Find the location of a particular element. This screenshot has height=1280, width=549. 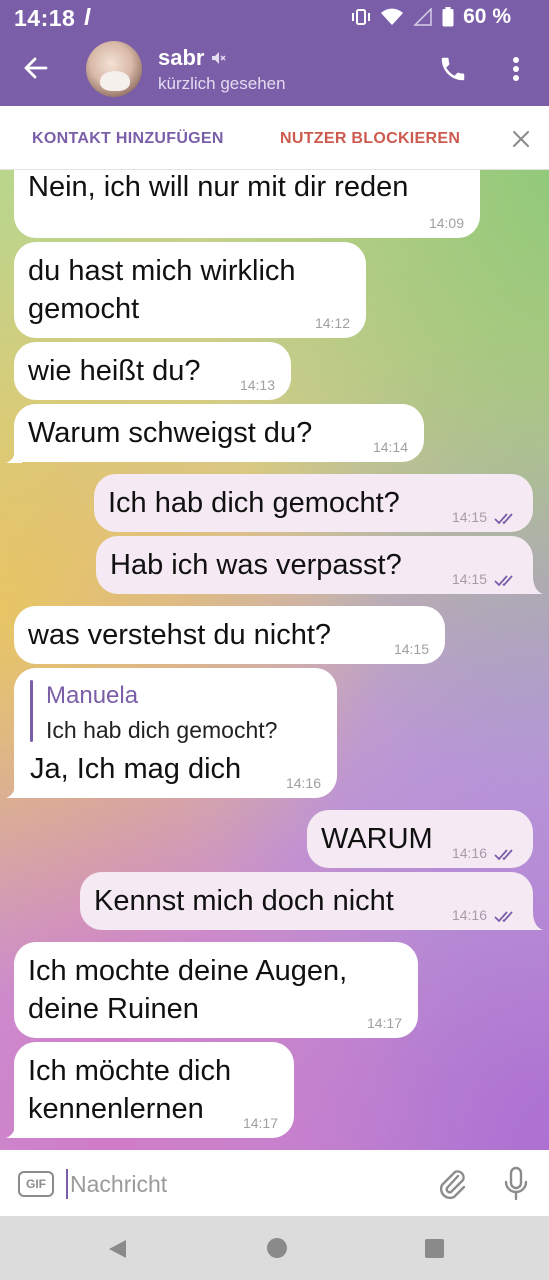

contact-action-bar: KONTAKT HINZUFÜGEN NUTZER BLOCKIEREN is located at coordinates (274, 138).